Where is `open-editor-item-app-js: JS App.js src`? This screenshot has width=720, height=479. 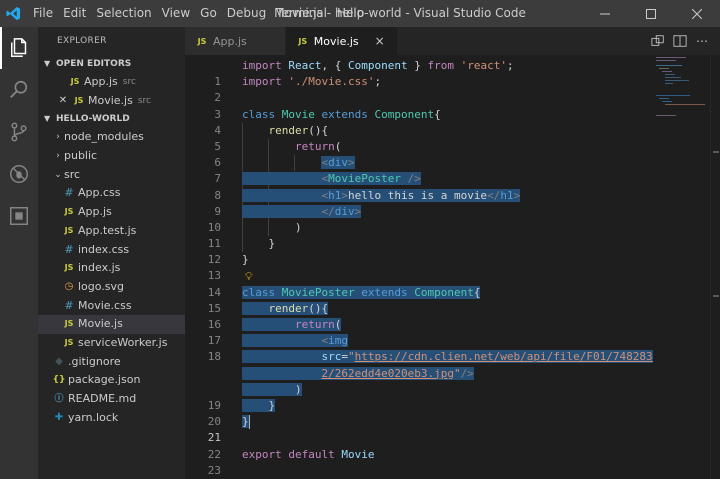 open-editor-item-app-js: JS App.js src is located at coordinates (111, 82).